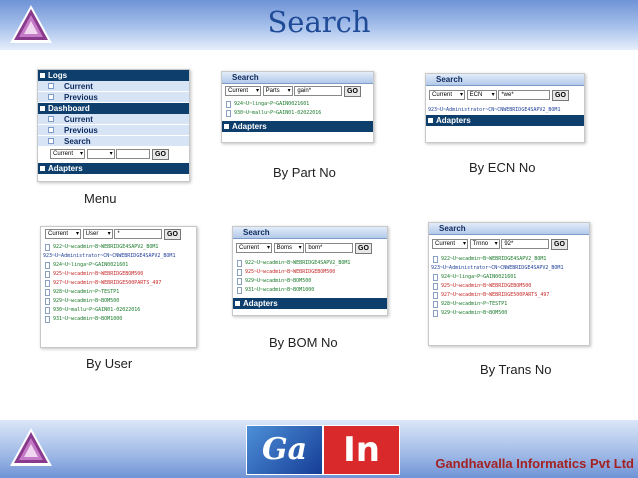  I want to click on trans-search-controls: Current Trnno 92* GO, so click(509, 245).